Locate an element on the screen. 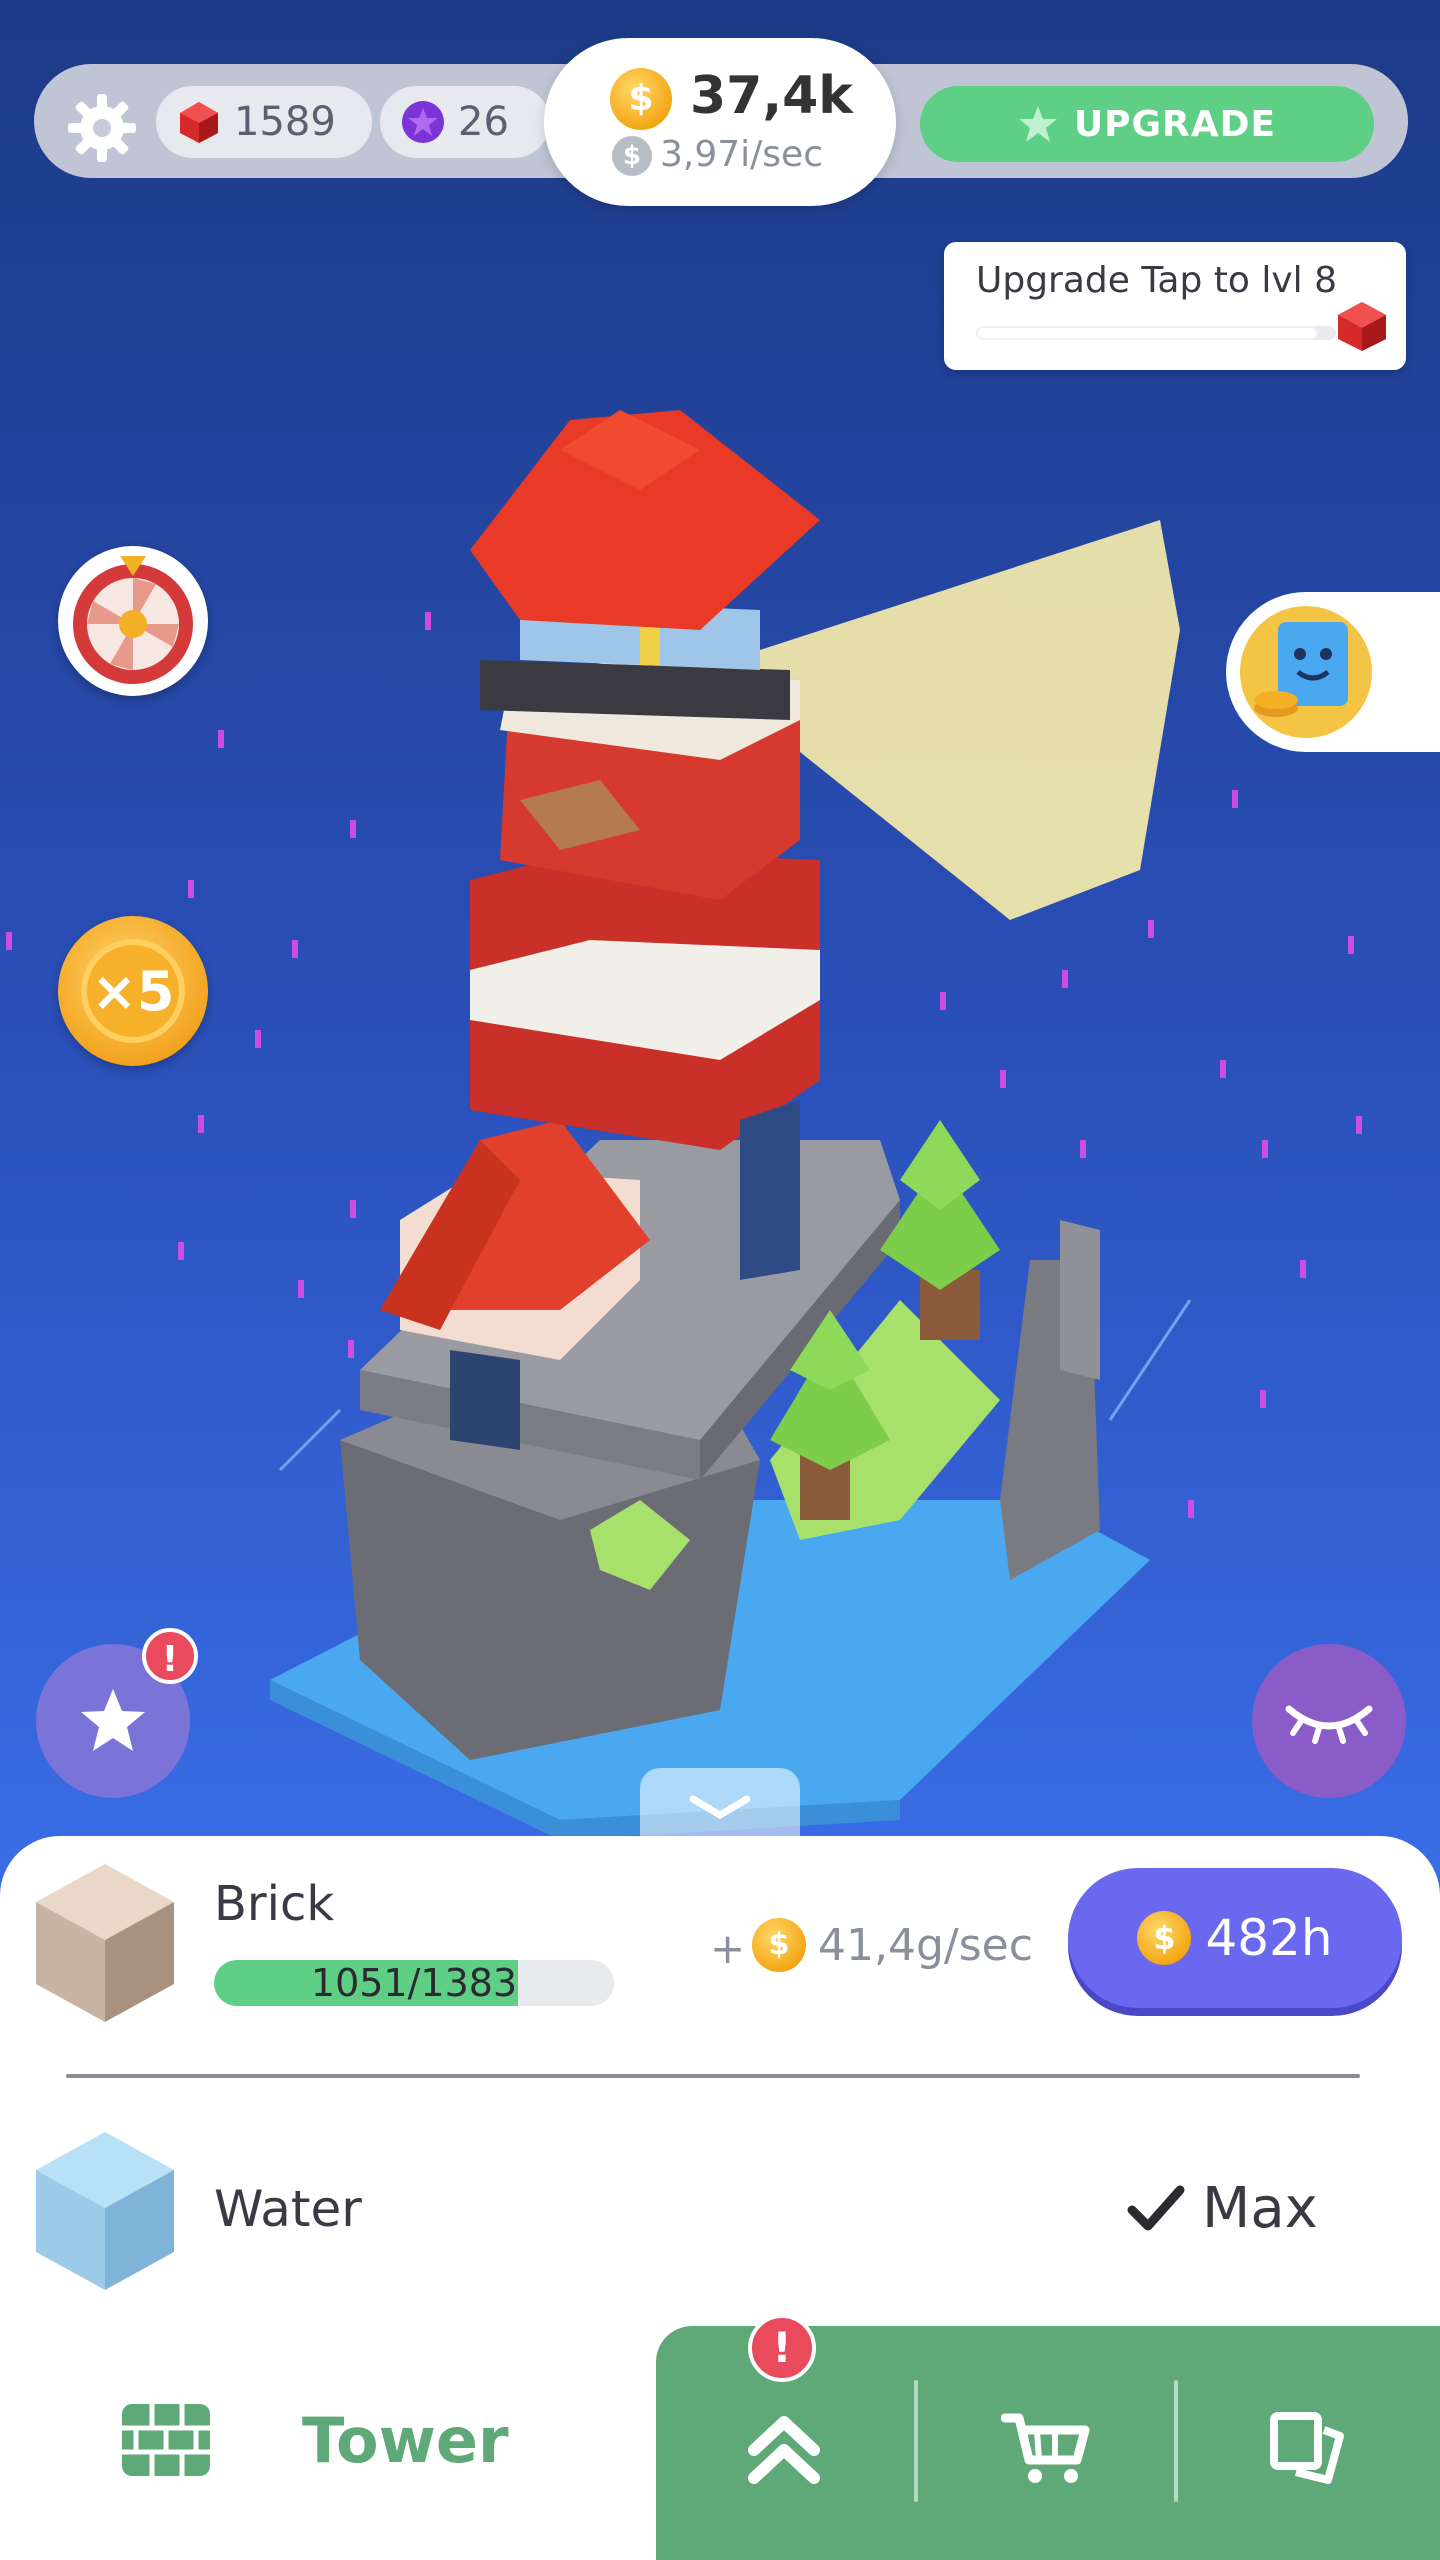 The height and width of the screenshot is (2560, 1440). multiplier-boost-button: ×5 is located at coordinates (133, 991).